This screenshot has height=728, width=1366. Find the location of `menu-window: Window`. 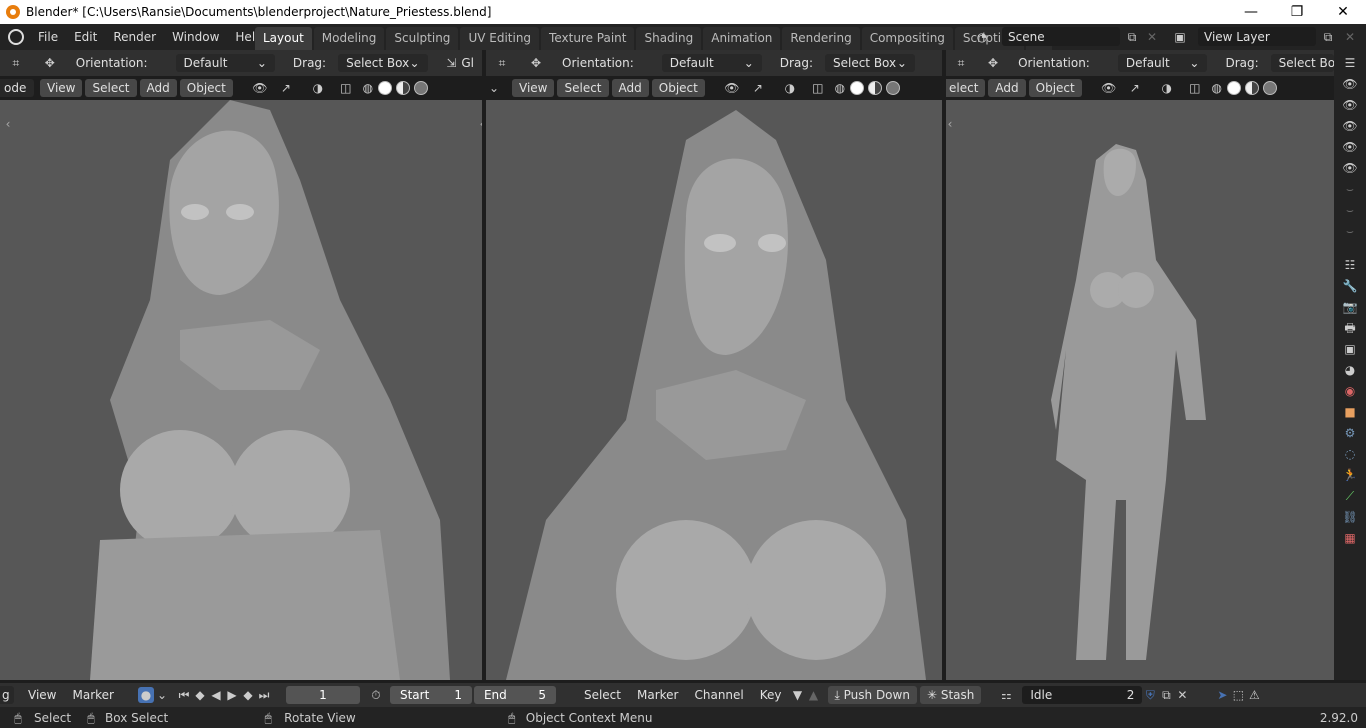

menu-window: Window is located at coordinates (195, 37).